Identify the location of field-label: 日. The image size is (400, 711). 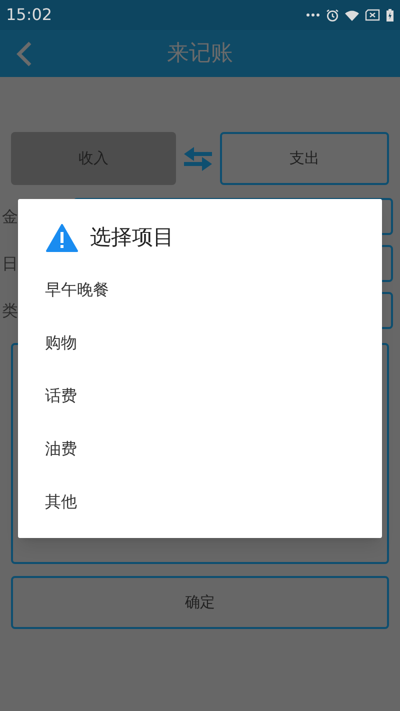
(10, 263).